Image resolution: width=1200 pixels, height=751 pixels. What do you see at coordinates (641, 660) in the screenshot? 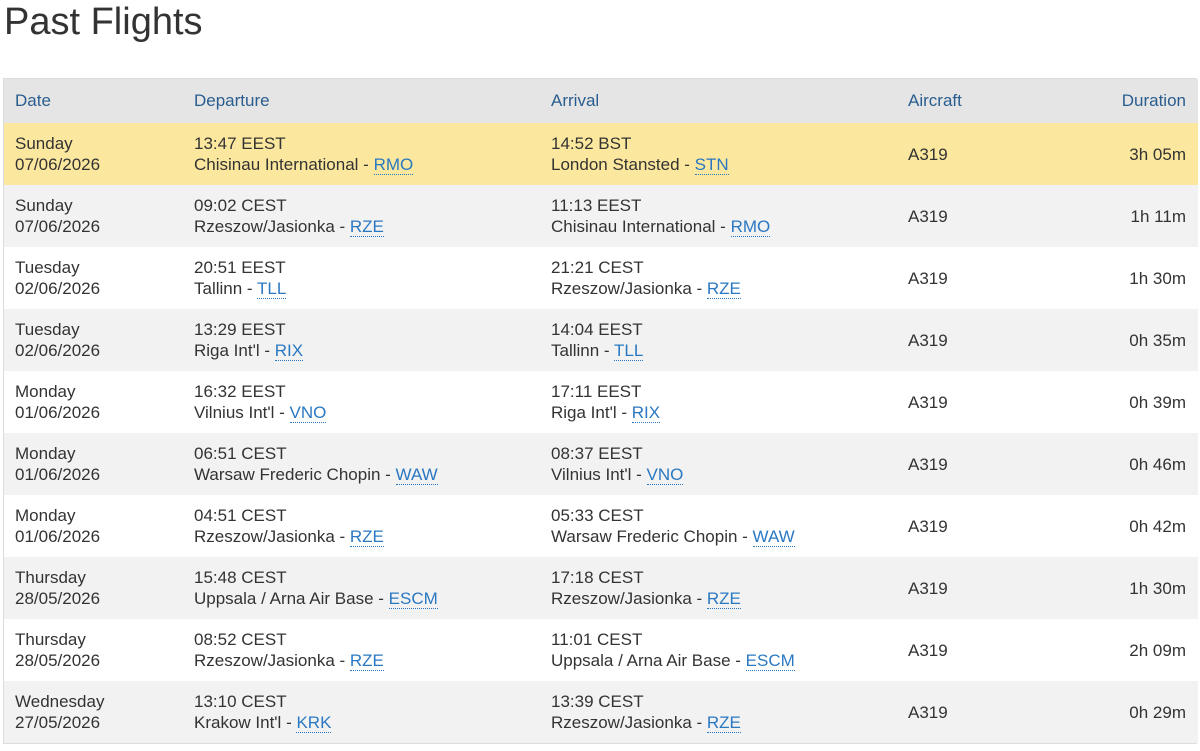
I see `arrival-airport-name: Uppsala / Arna Air Base` at bounding box center [641, 660].